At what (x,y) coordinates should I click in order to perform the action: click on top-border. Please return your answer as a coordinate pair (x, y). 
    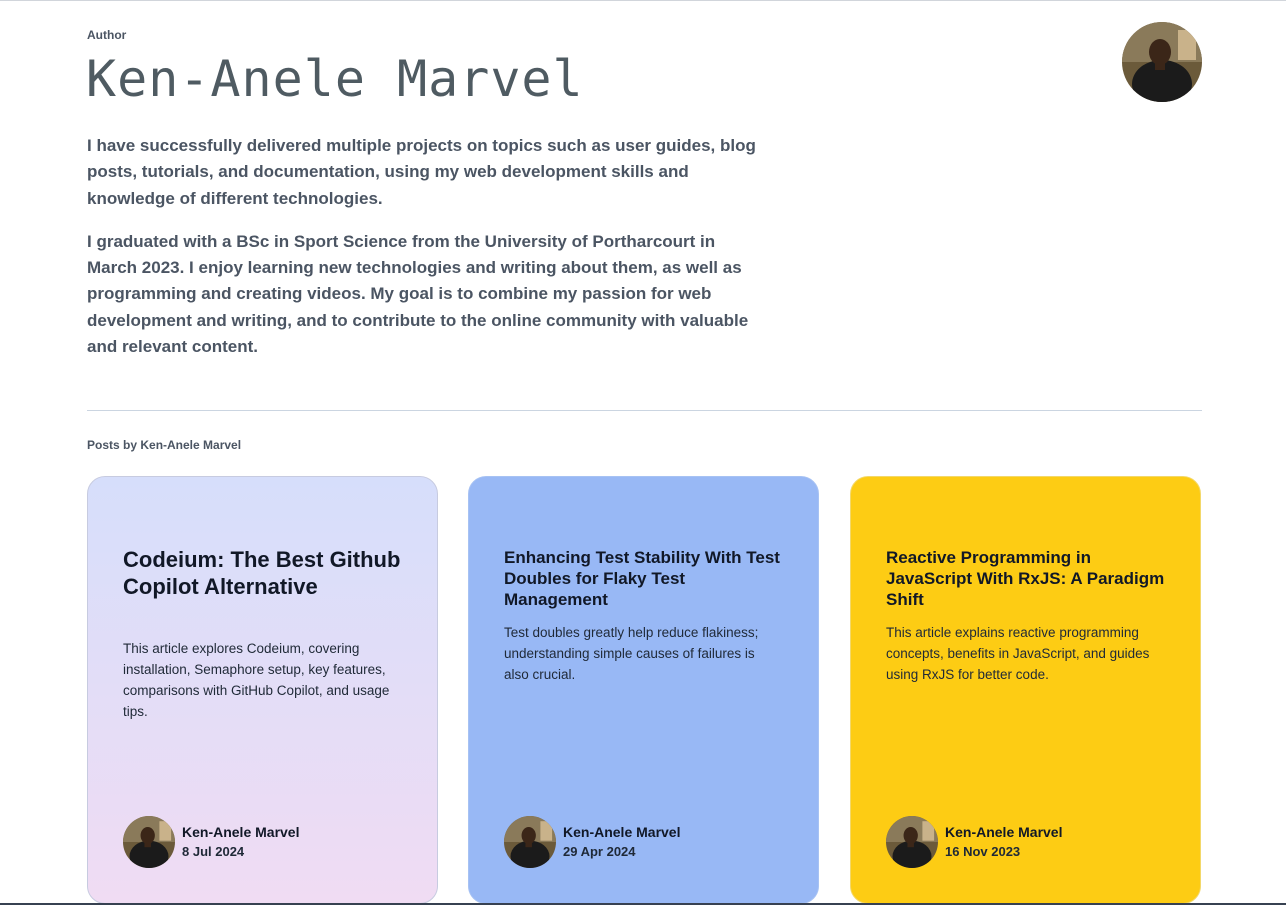
    Looking at the image, I should click on (643, 0).